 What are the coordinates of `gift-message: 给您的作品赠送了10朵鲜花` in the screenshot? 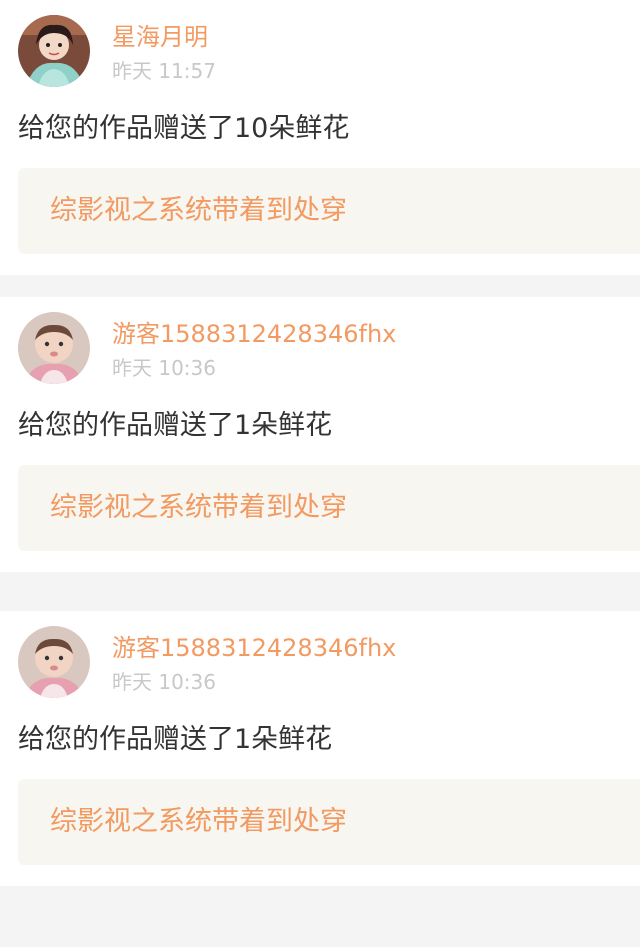 It's located at (184, 128).